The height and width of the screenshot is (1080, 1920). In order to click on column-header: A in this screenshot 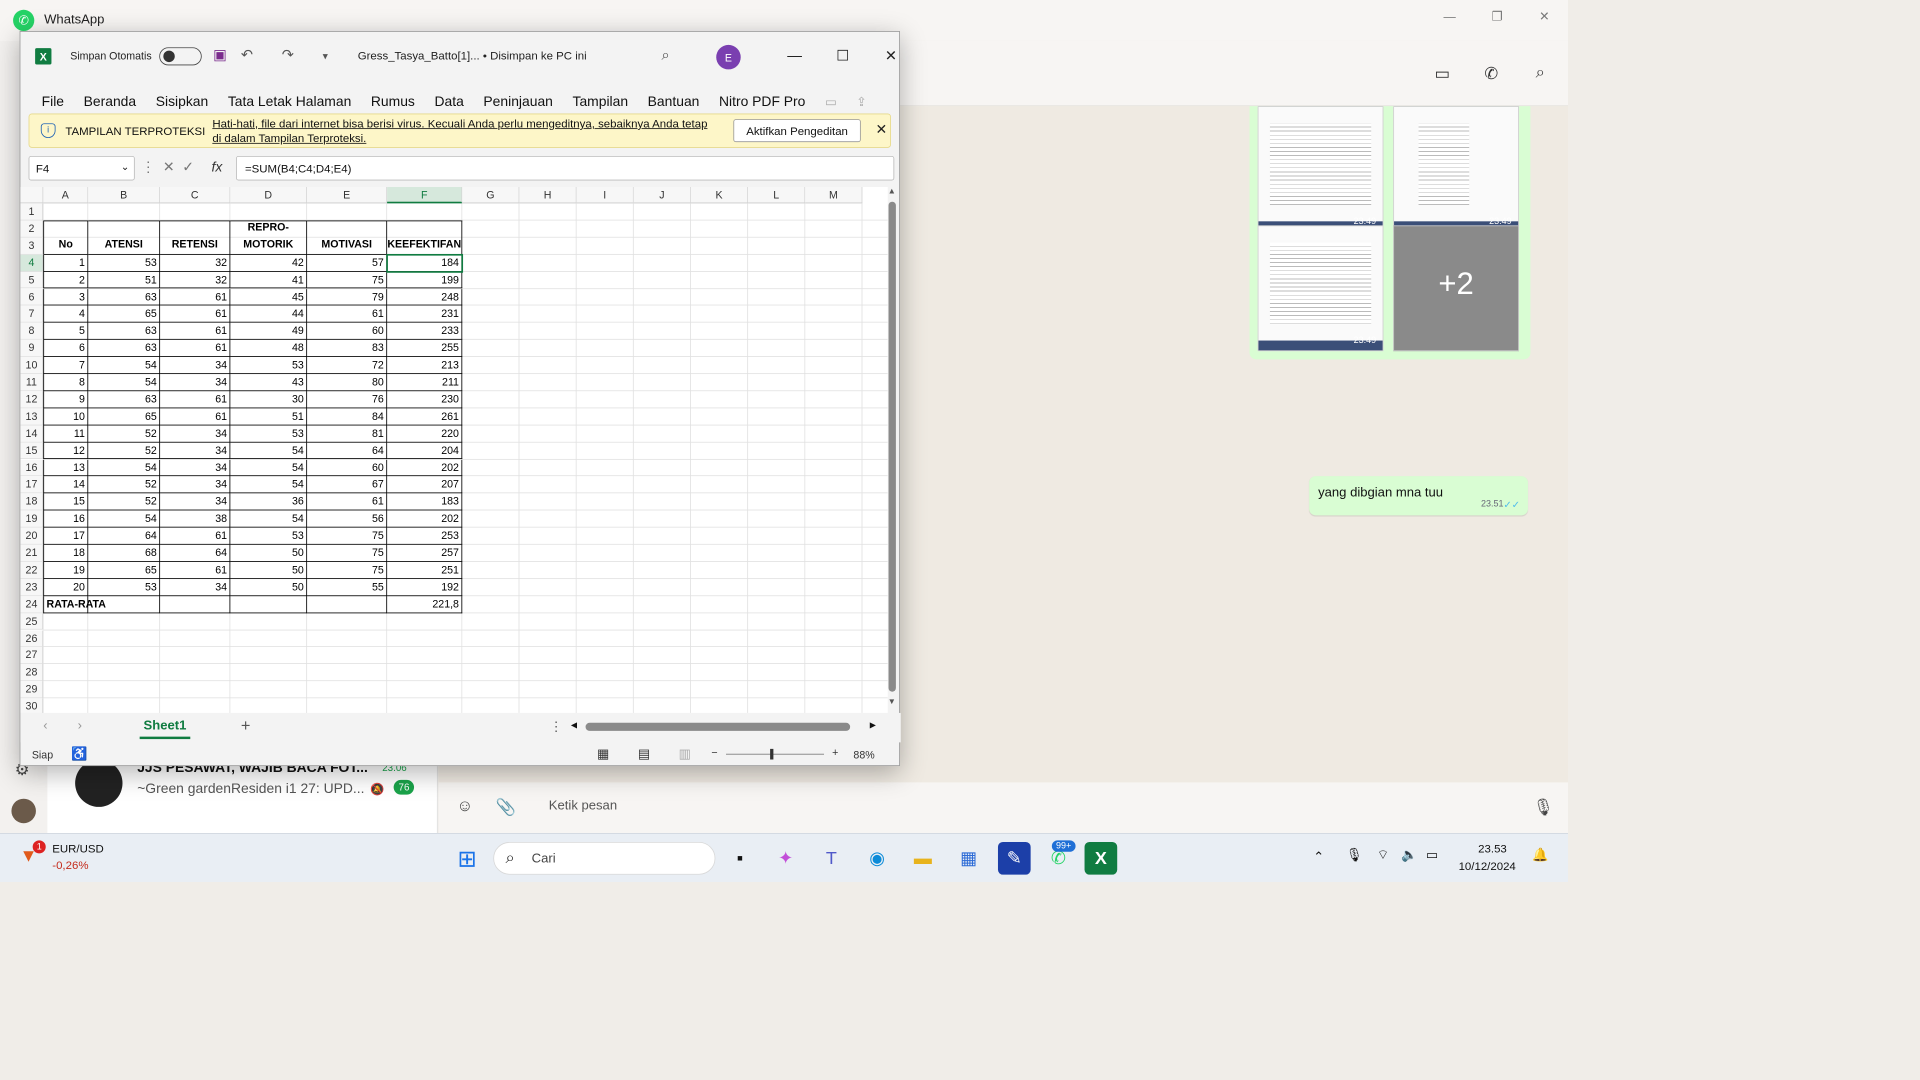, I will do `click(66, 195)`.